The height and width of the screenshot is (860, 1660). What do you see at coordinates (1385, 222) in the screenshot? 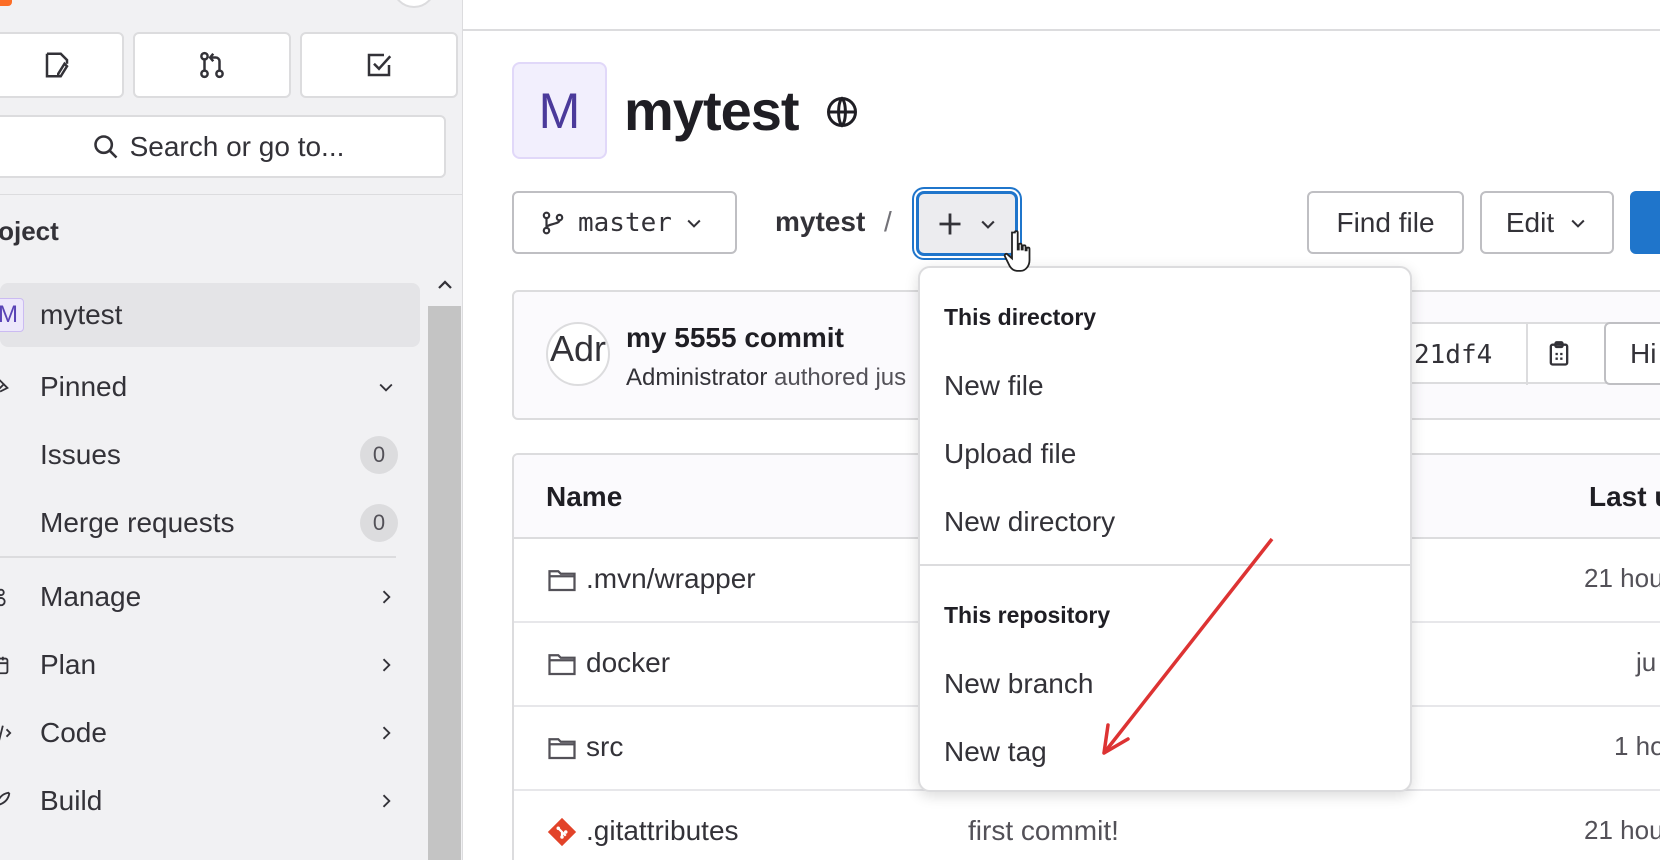
I see `find-file-button: Find file` at bounding box center [1385, 222].